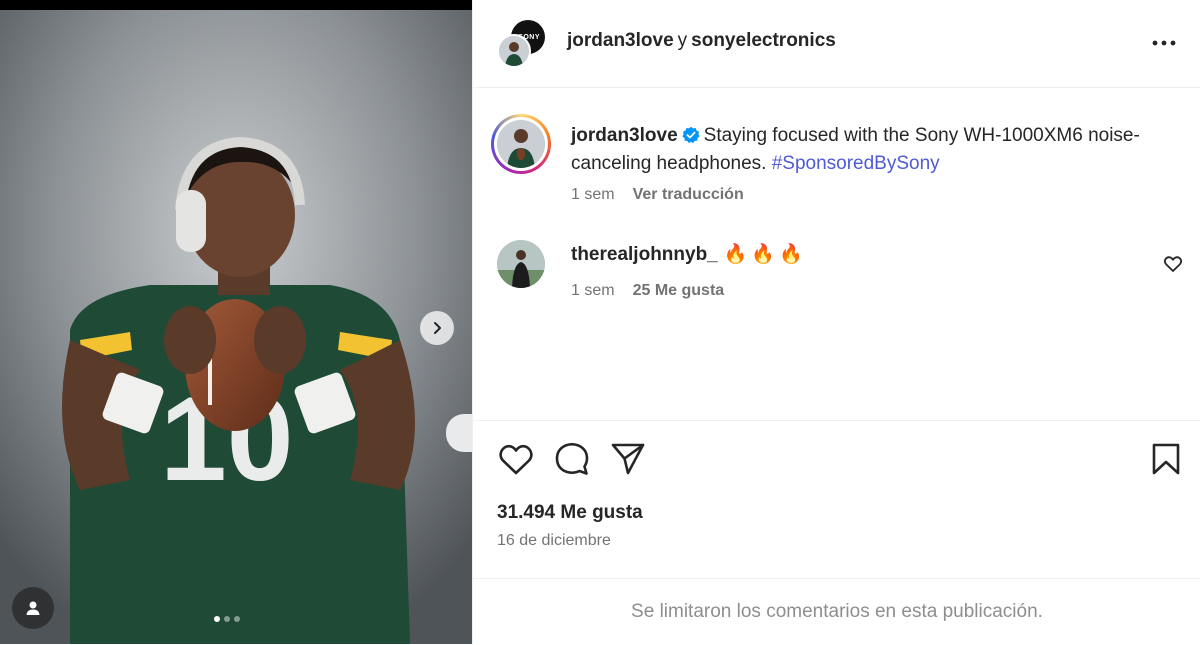  I want to click on comment-meta: 1 sem 25 Me gusta, so click(647, 291).